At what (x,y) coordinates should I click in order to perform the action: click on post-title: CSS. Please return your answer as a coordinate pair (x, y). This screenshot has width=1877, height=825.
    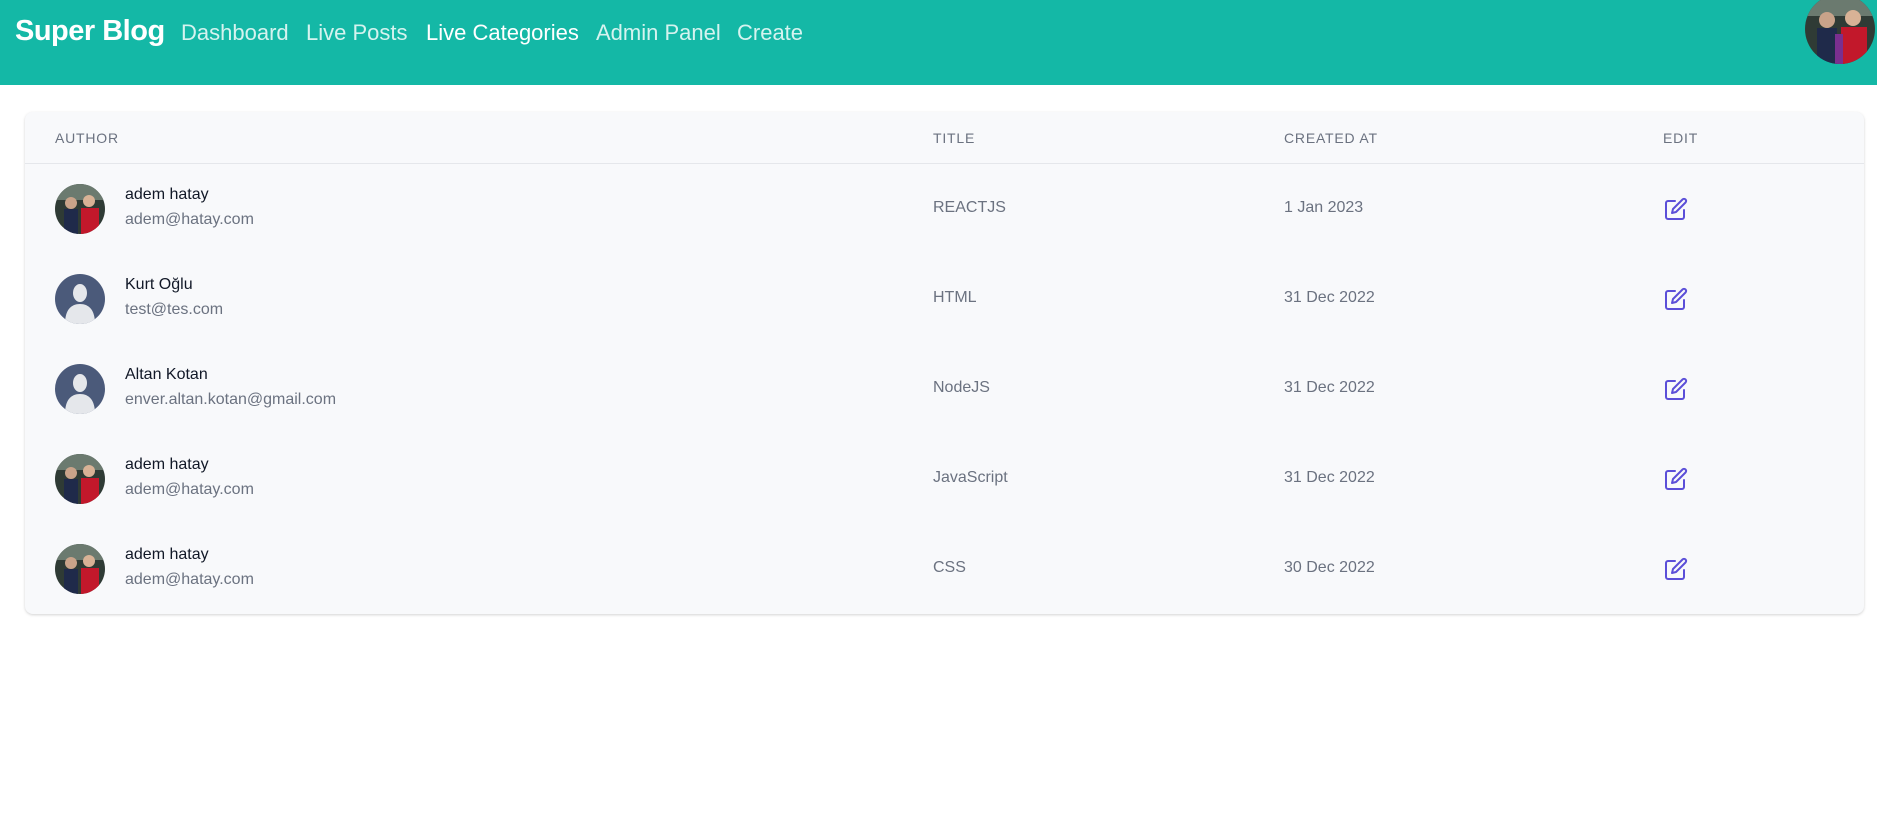
    Looking at the image, I should click on (949, 567).